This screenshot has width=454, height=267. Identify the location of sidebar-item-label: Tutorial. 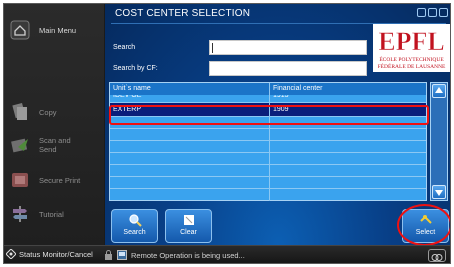
(51, 214).